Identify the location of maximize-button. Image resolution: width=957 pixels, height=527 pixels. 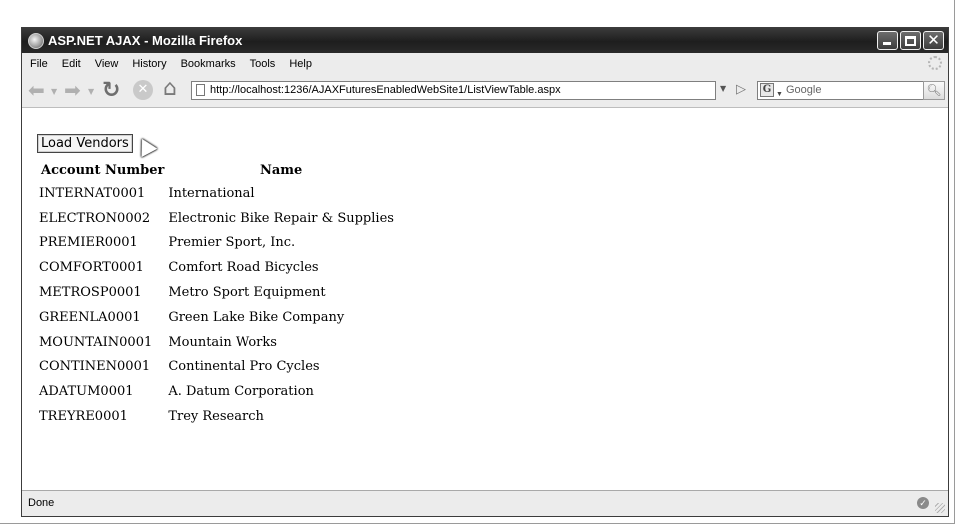
(910, 40).